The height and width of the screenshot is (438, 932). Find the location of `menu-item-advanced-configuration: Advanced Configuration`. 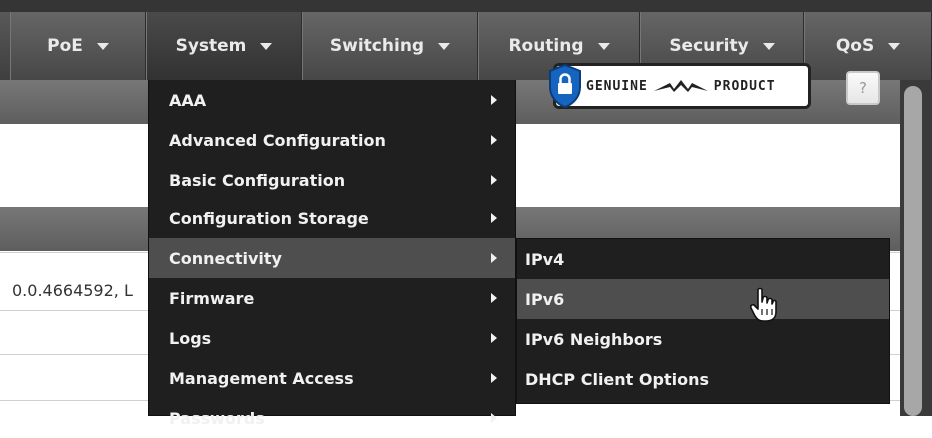

menu-item-advanced-configuration: Advanced Configuration is located at coordinates (332, 140).